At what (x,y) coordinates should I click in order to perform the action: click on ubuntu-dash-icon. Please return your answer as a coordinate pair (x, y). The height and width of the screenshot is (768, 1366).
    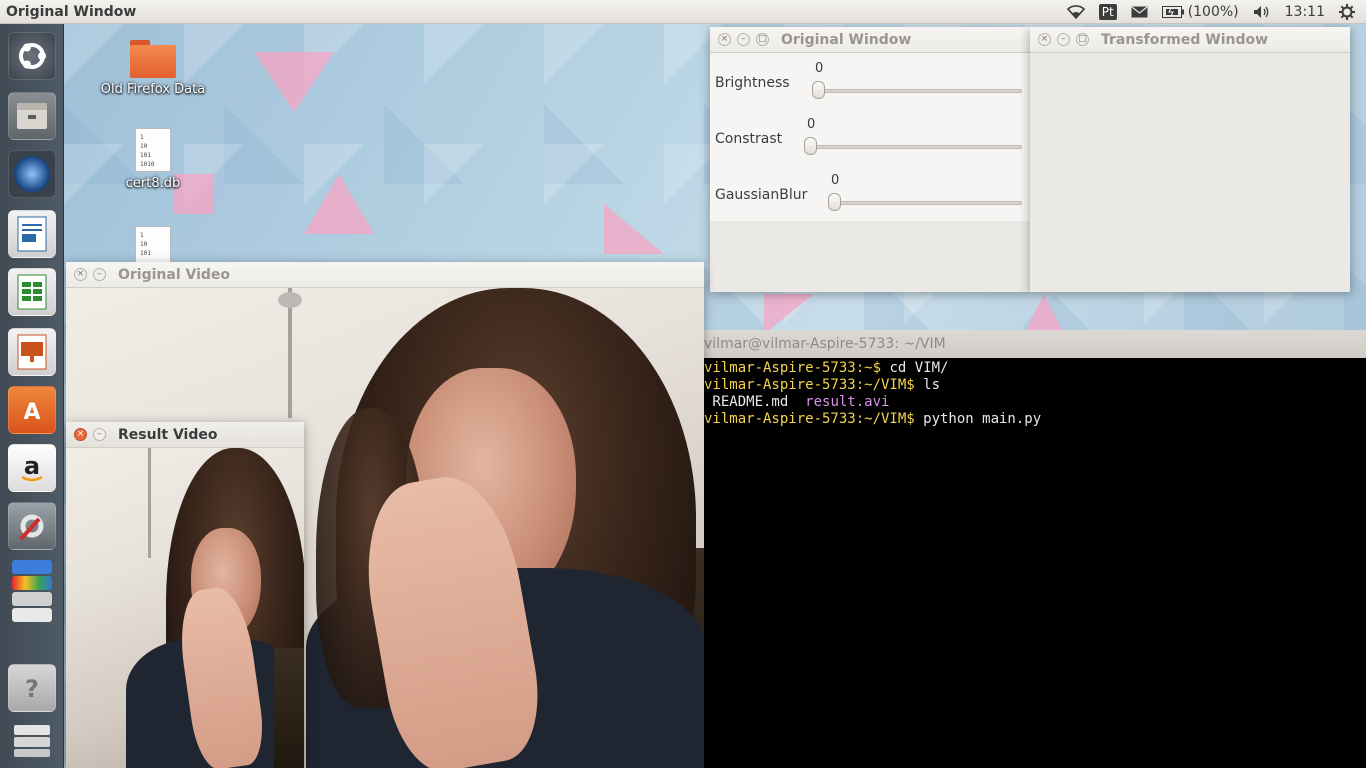
    Looking at the image, I should click on (32, 56).